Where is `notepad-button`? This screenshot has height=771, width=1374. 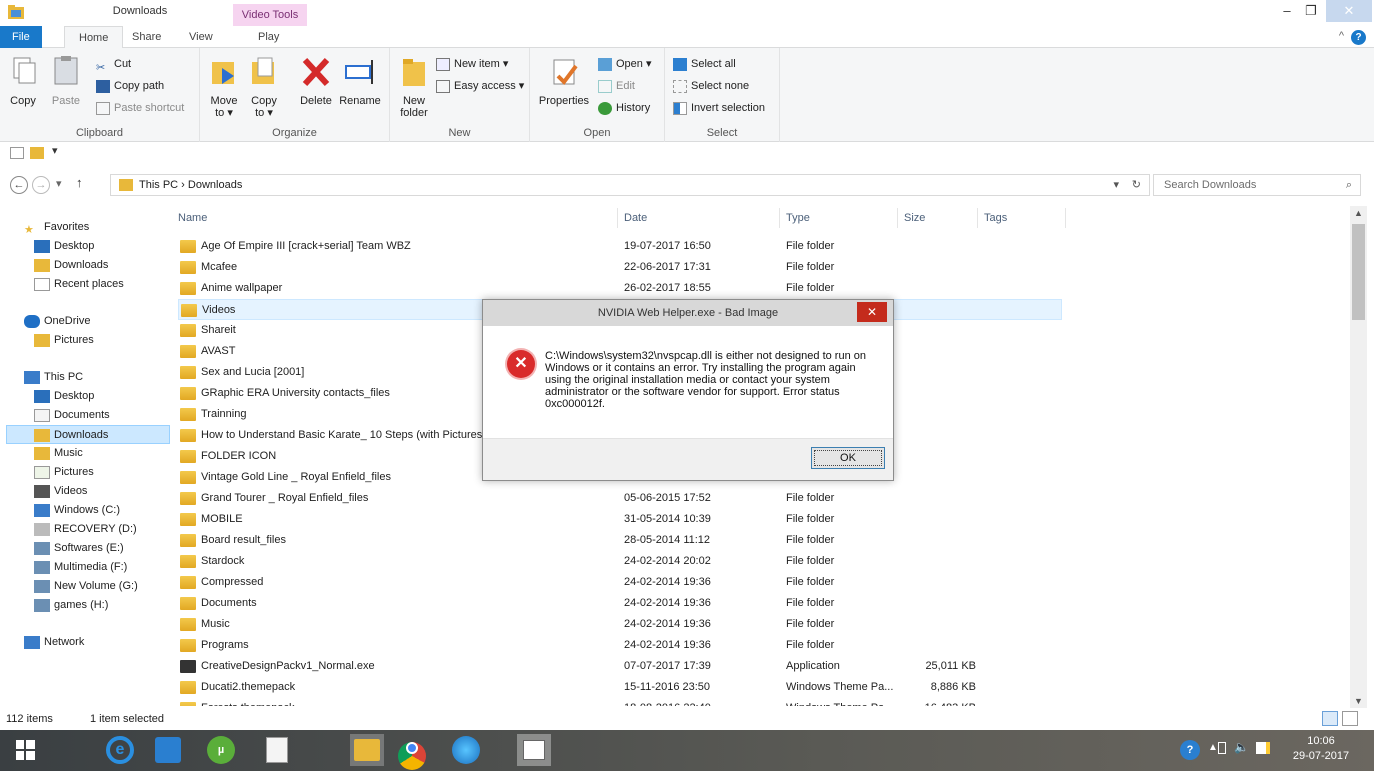 notepad-button is located at coordinates (277, 750).